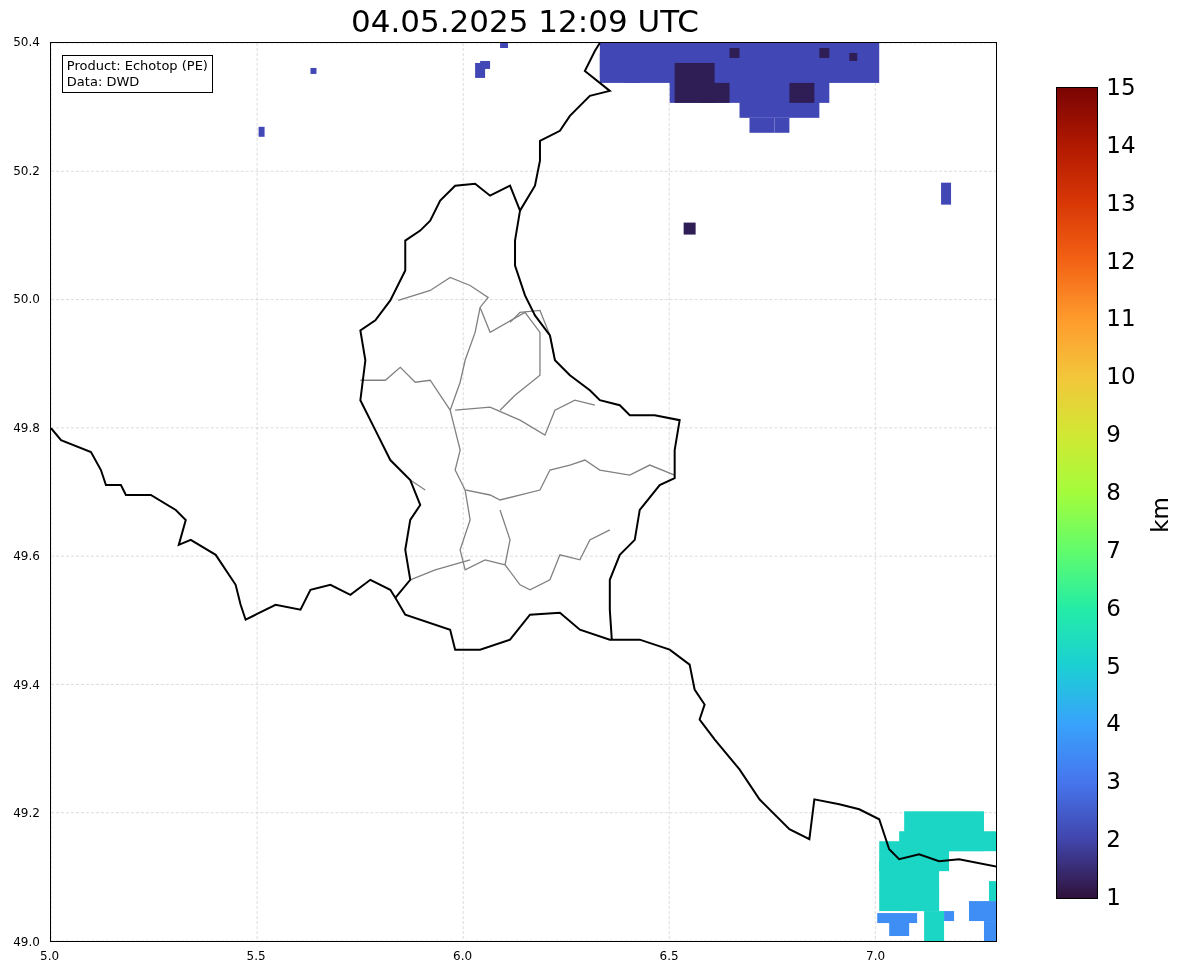 This screenshot has width=1178, height=976. What do you see at coordinates (26, 42) in the screenshot?
I see `y-tick-label: 50.4` at bounding box center [26, 42].